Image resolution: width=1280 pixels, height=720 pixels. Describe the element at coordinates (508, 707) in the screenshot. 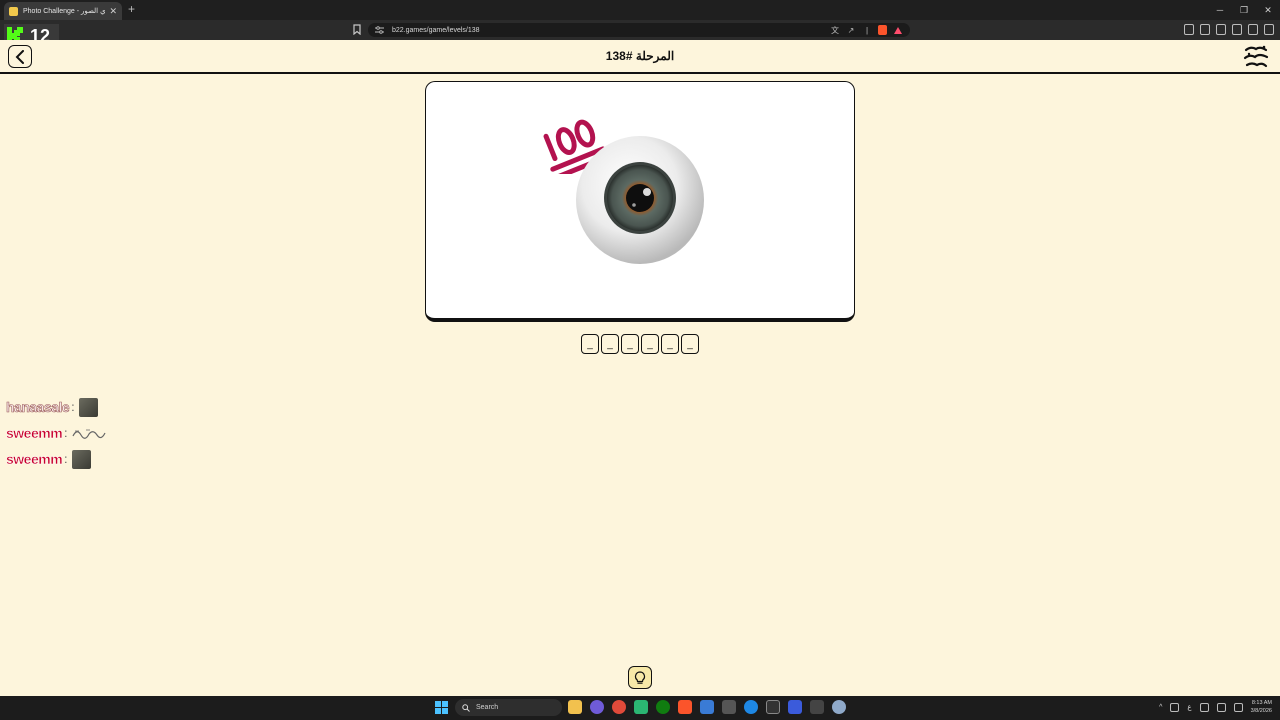

I see `taskbar-search: Search` at that location.